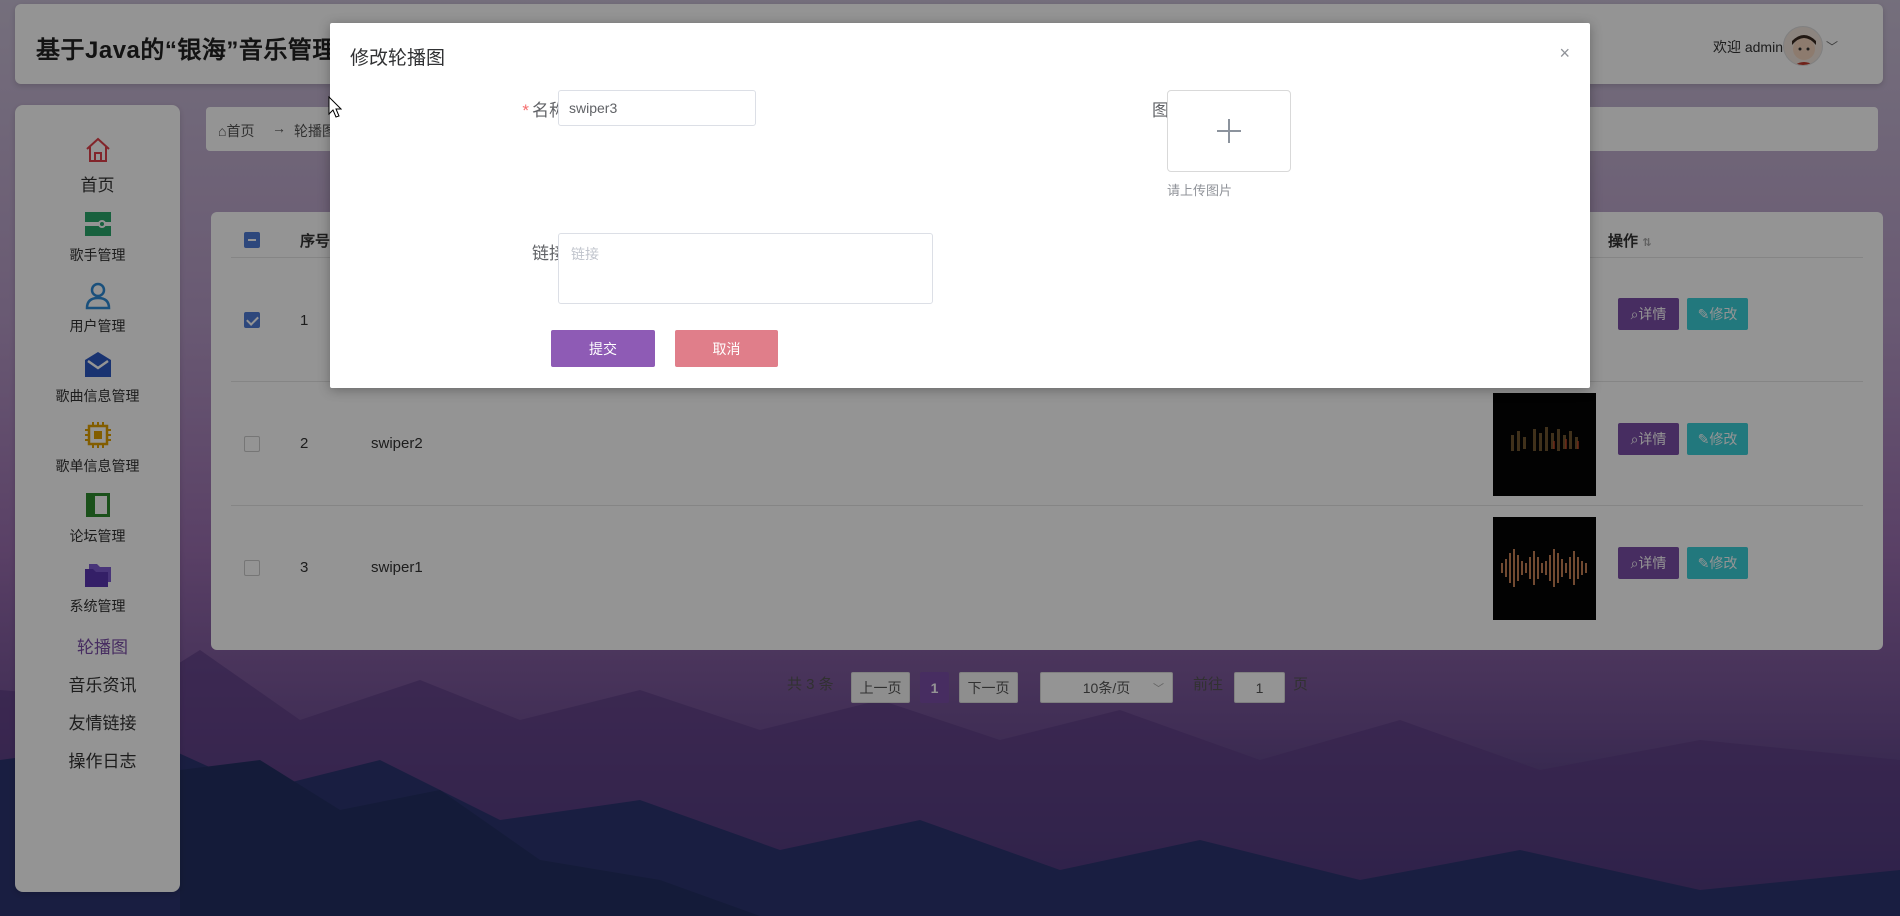  What do you see at coordinates (603, 348) in the screenshot?
I see `submit-button: 提交` at bounding box center [603, 348].